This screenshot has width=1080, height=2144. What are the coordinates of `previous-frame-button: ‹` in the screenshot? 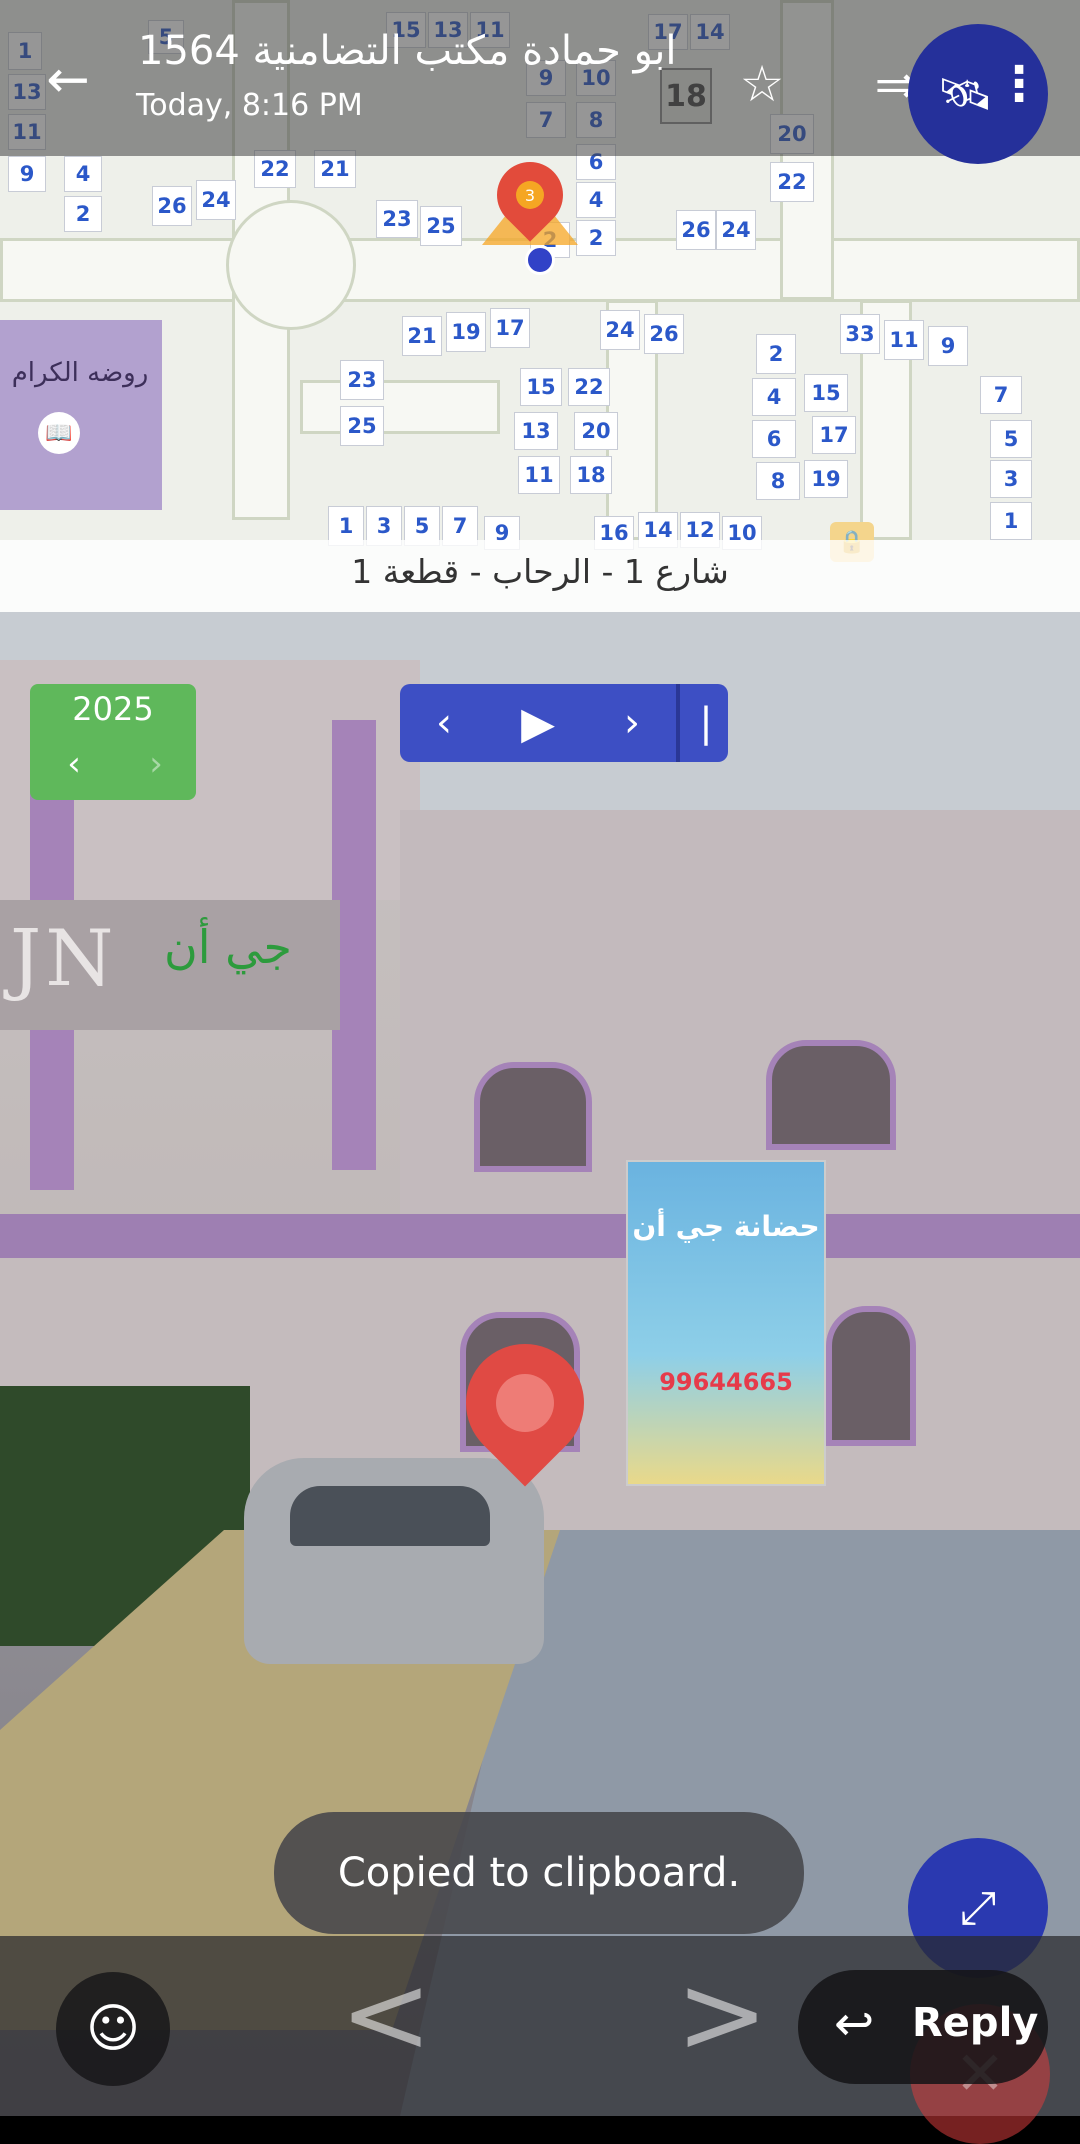 It's located at (444, 723).